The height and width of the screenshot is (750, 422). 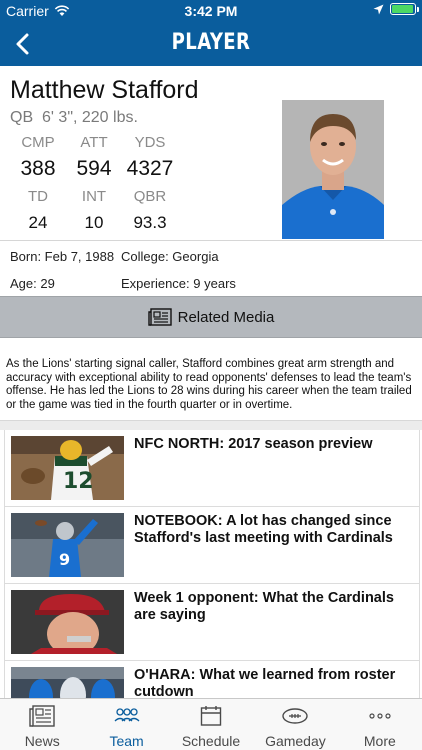 I want to click on battery-icon, so click(x=404, y=9).